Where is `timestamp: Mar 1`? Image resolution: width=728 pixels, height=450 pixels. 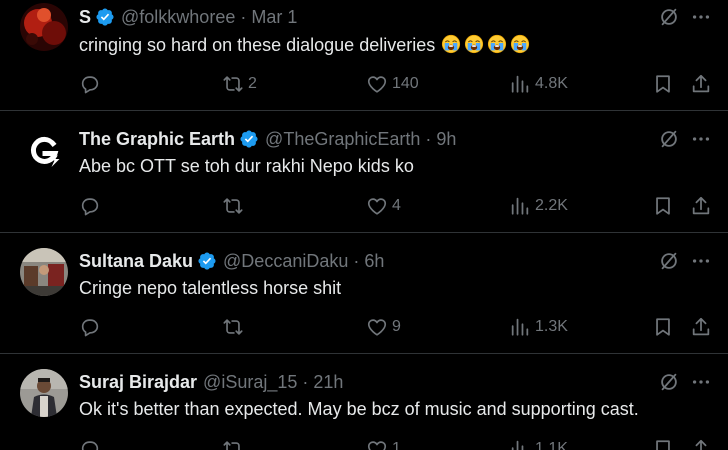 timestamp: Mar 1 is located at coordinates (274, 17).